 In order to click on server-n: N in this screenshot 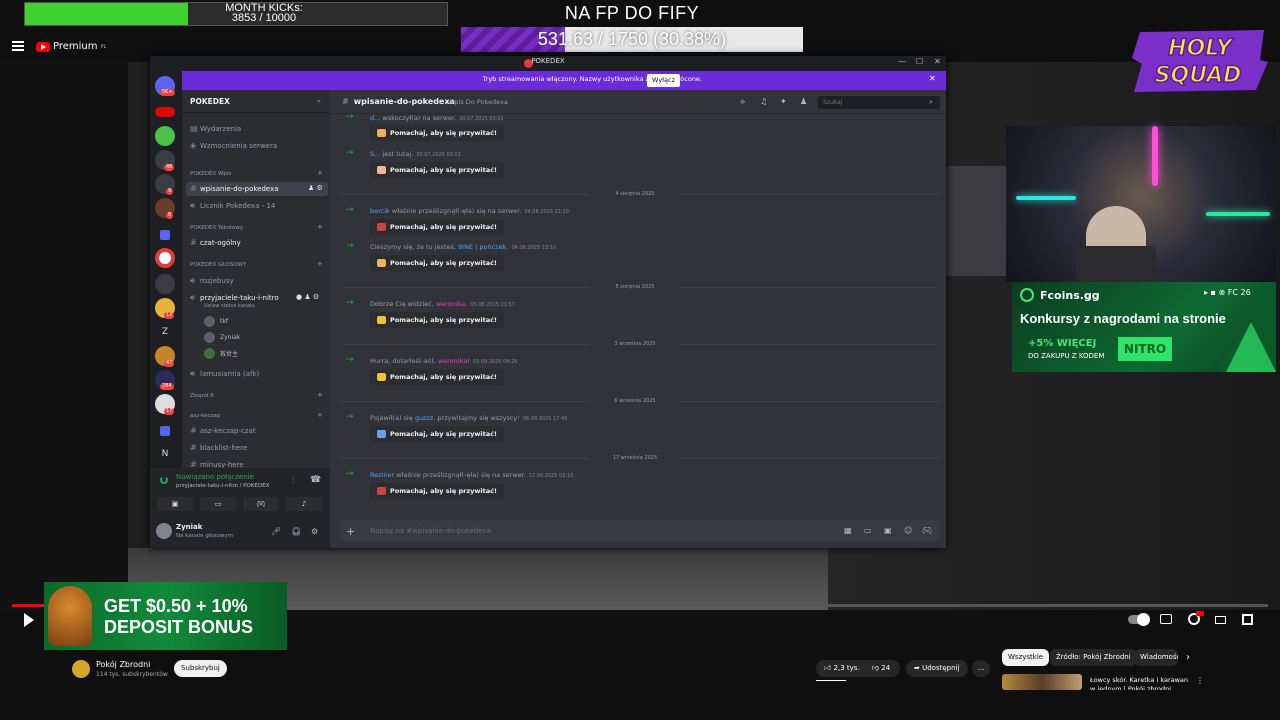, I will do `click(165, 454)`.